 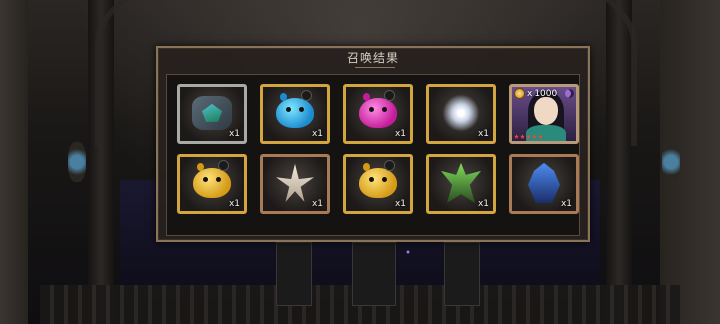 I want to click on left-ornament-icon, so click(x=77, y=162).